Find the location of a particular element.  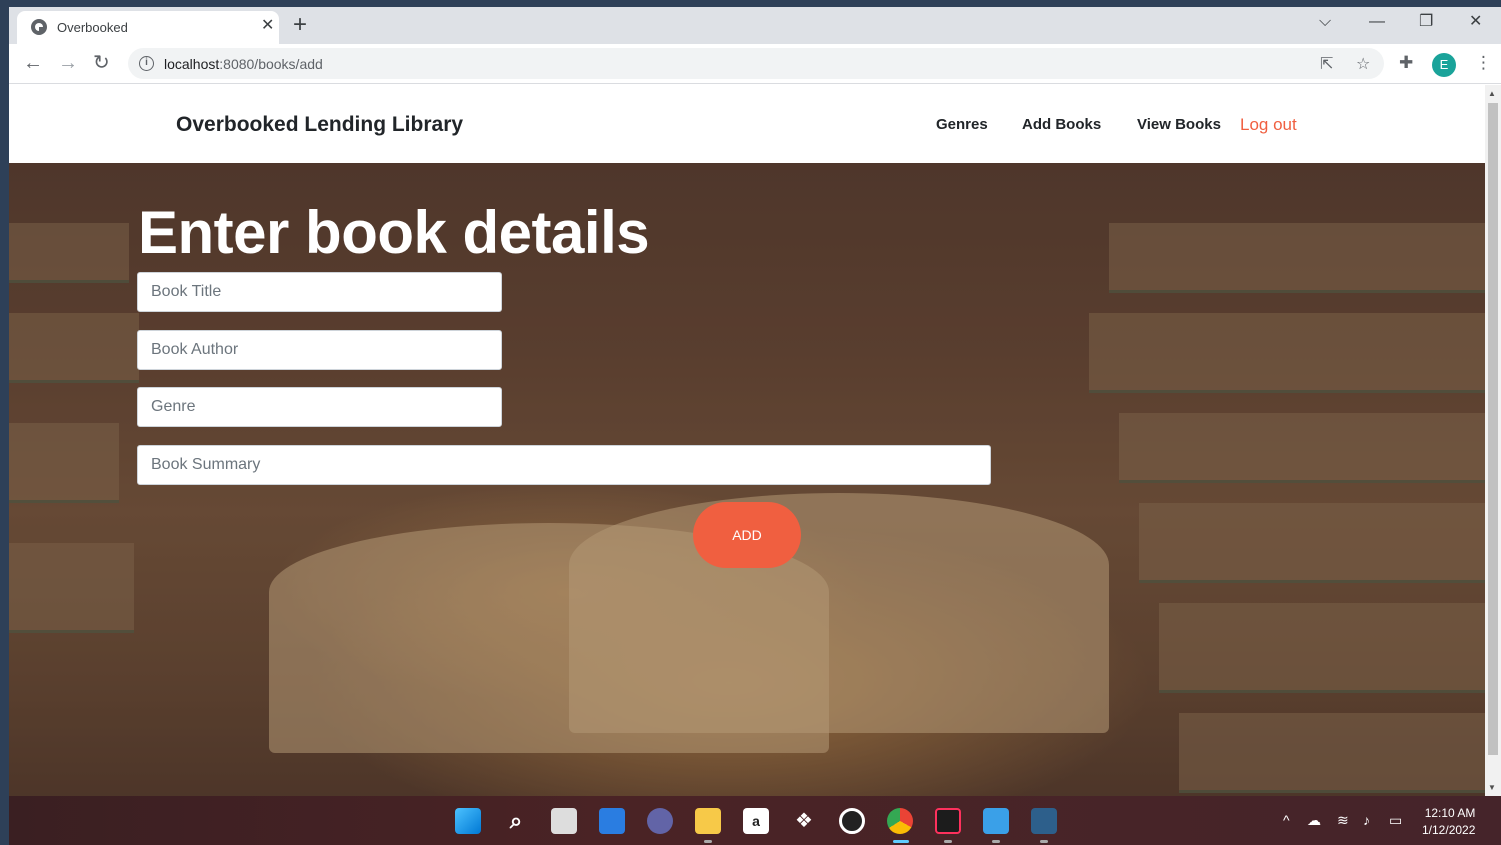

database-tool-icon is located at coordinates (1044, 821).